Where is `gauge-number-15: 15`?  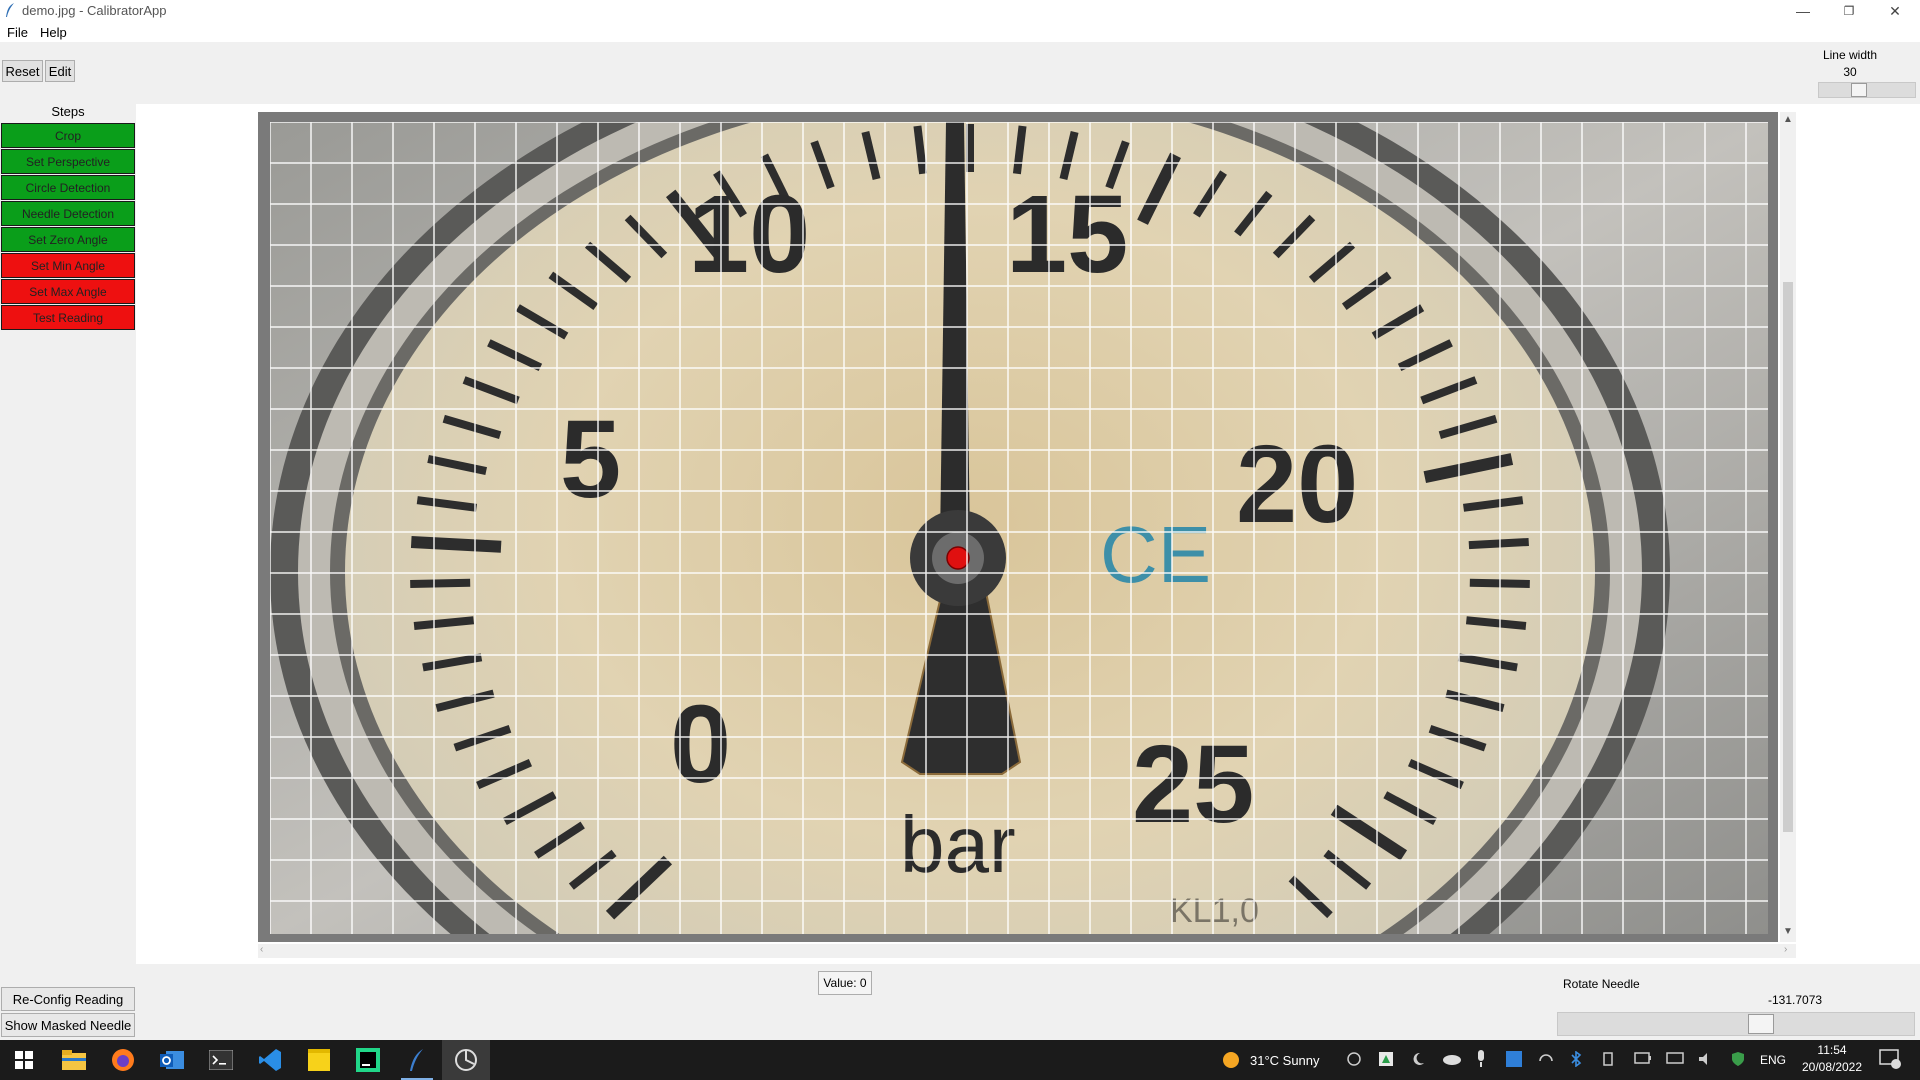 gauge-number-15: 15 is located at coordinates (1067, 234).